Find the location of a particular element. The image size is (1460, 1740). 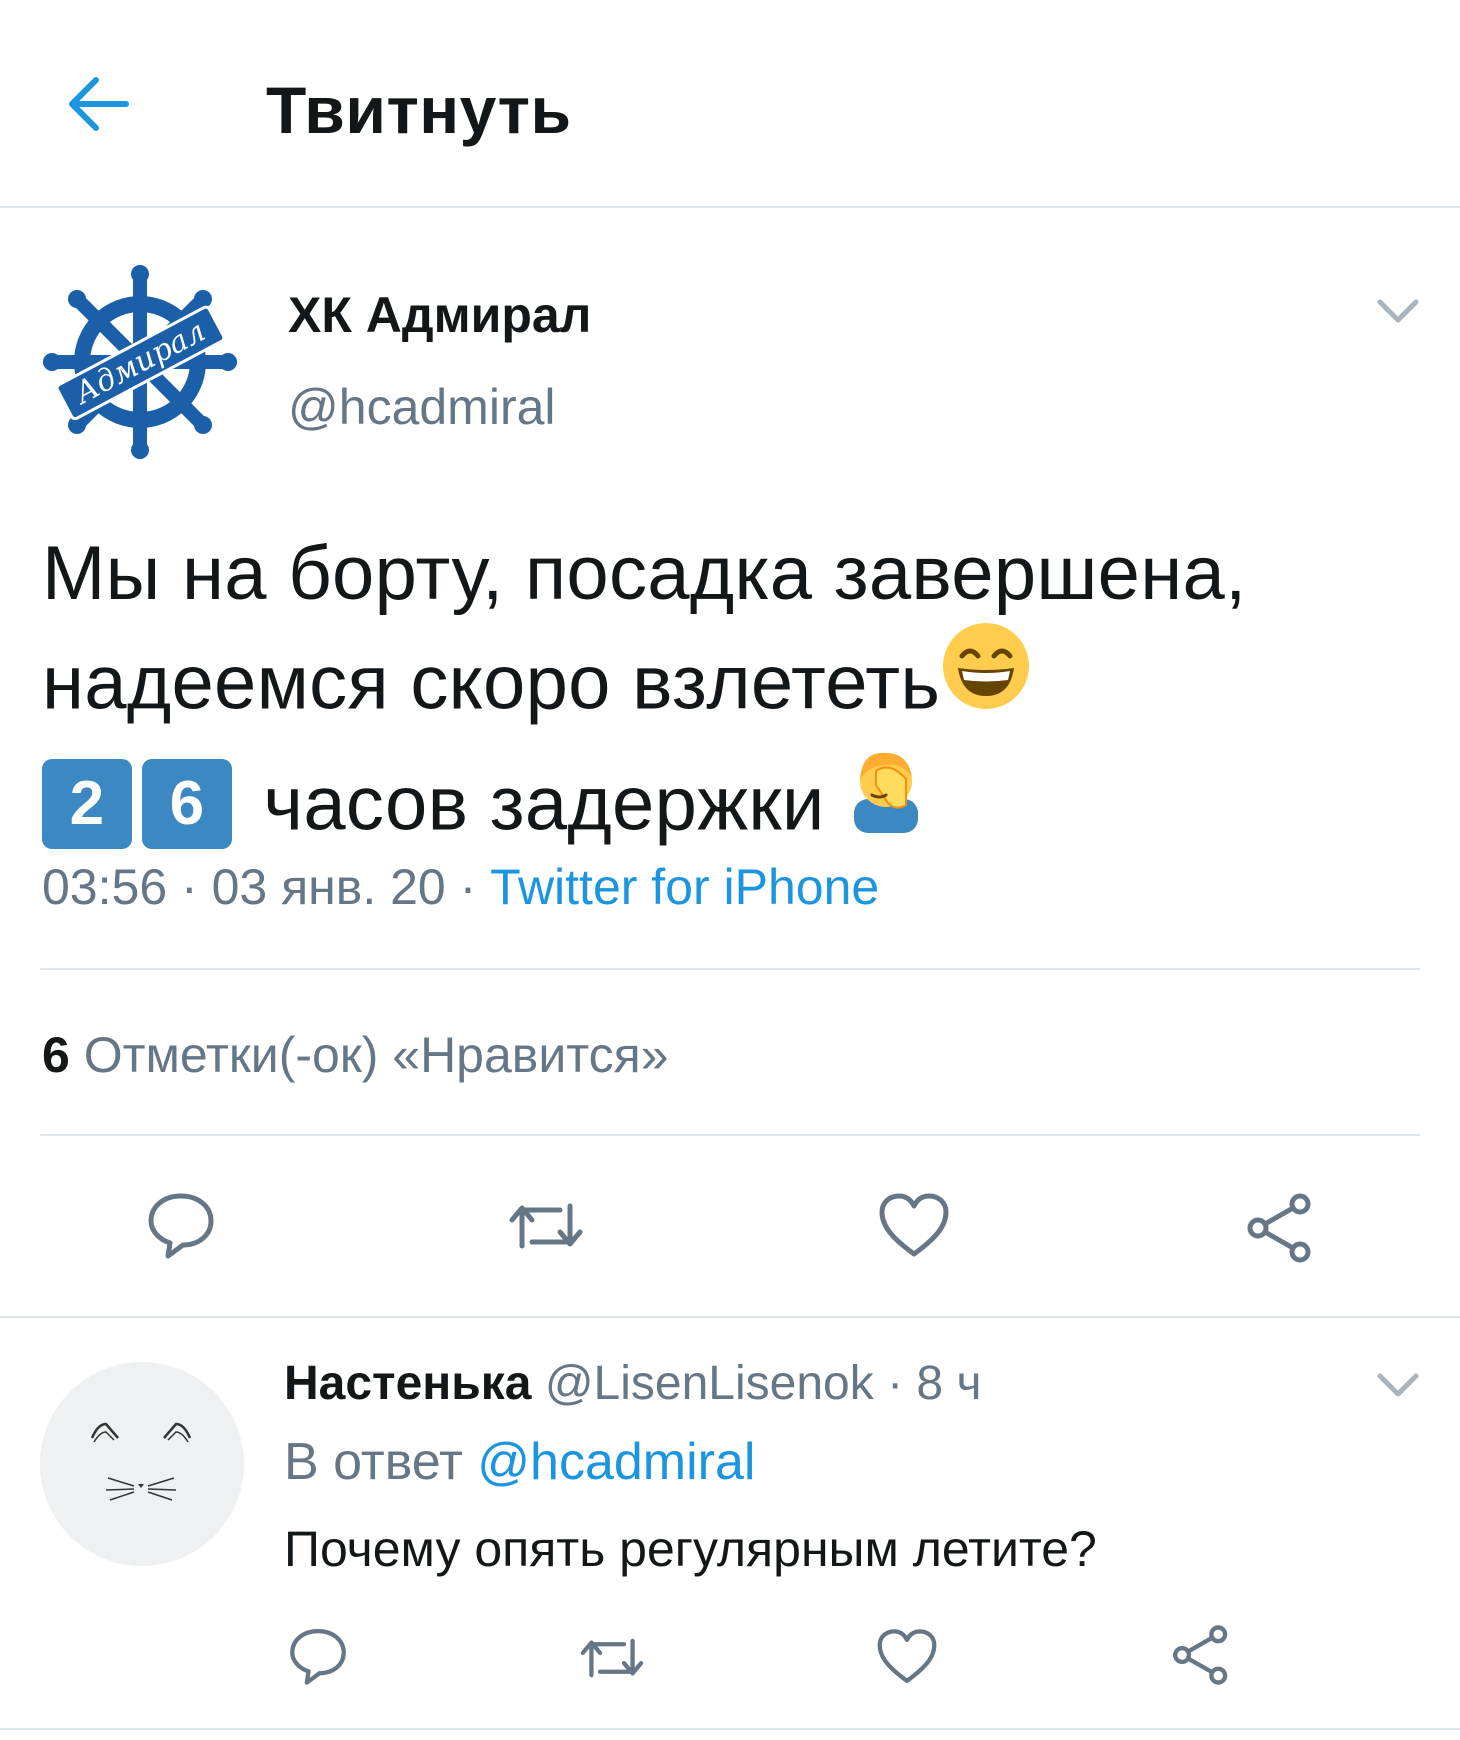

tweet-text-line-3-text: часов задержки is located at coordinates (544, 804).